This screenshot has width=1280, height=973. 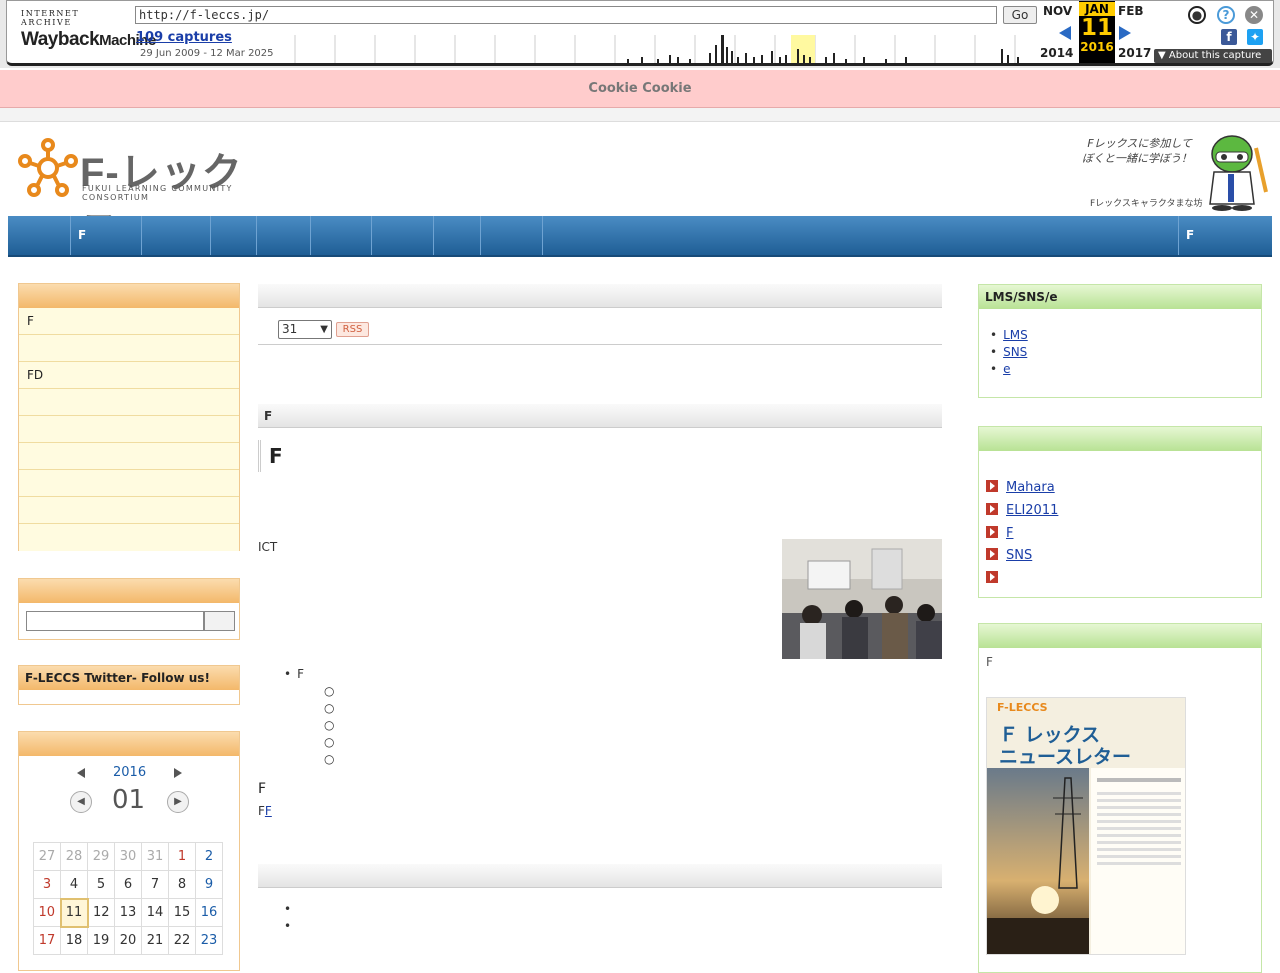 What do you see at coordinates (1225, 235) in the screenshot?
I see `nav-item-right: F` at bounding box center [1225, 235].